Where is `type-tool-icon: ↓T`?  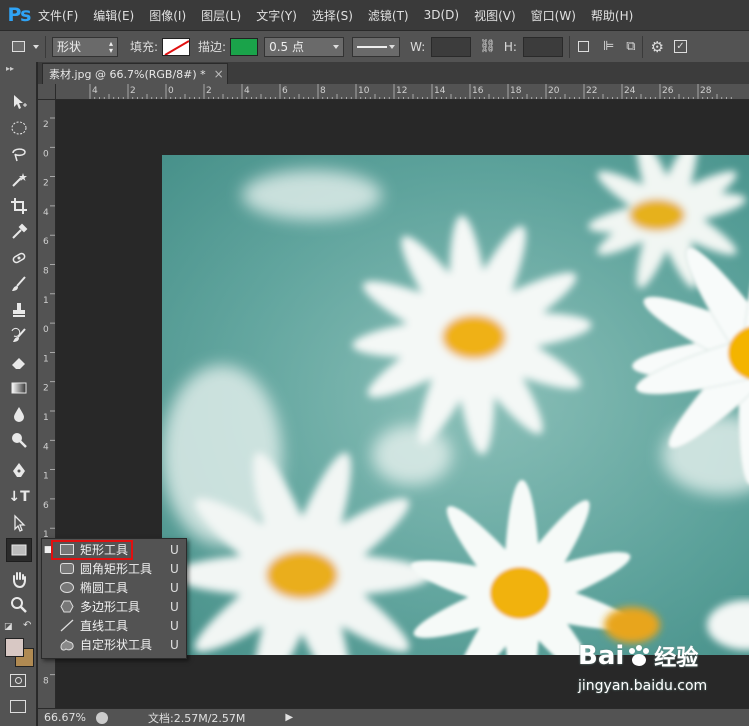 type-tool-icon: ↓T is located at coordinates (19, 497).